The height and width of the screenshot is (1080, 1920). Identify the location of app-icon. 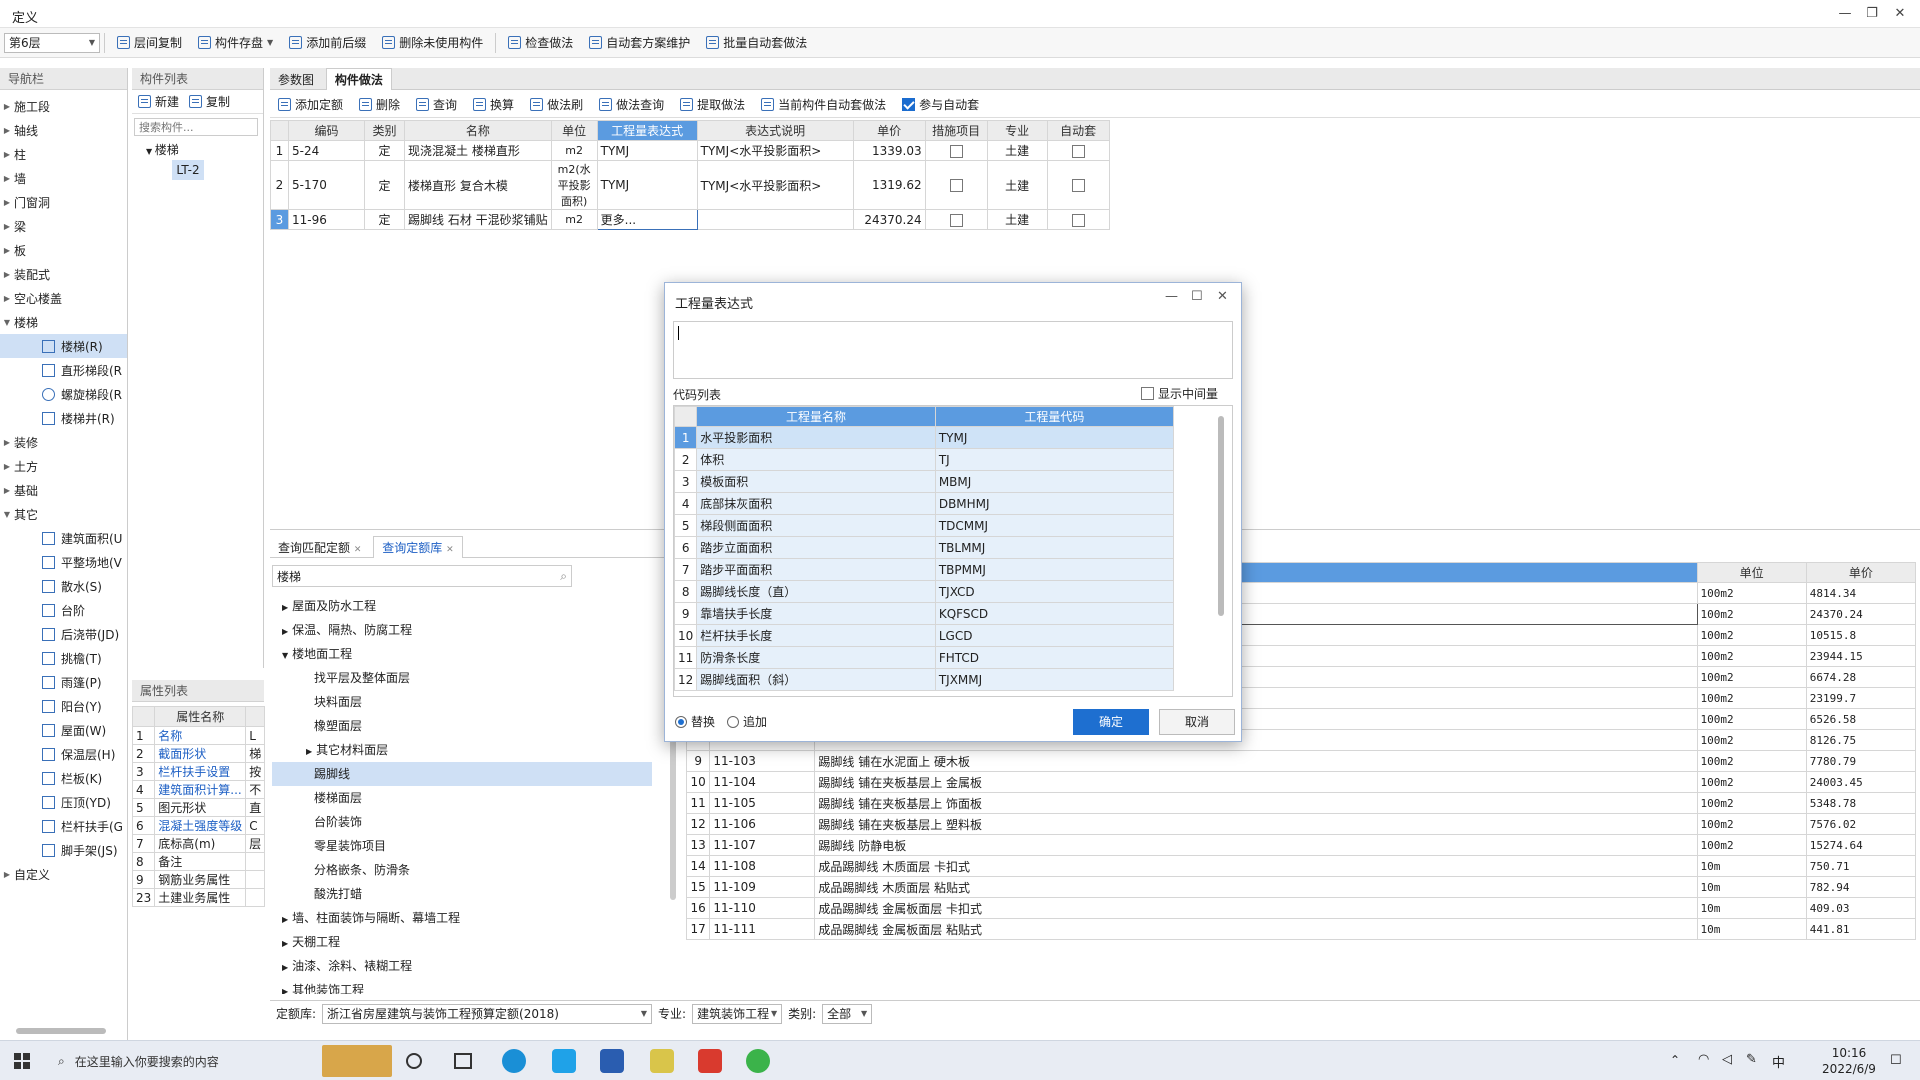
(662, 1061).